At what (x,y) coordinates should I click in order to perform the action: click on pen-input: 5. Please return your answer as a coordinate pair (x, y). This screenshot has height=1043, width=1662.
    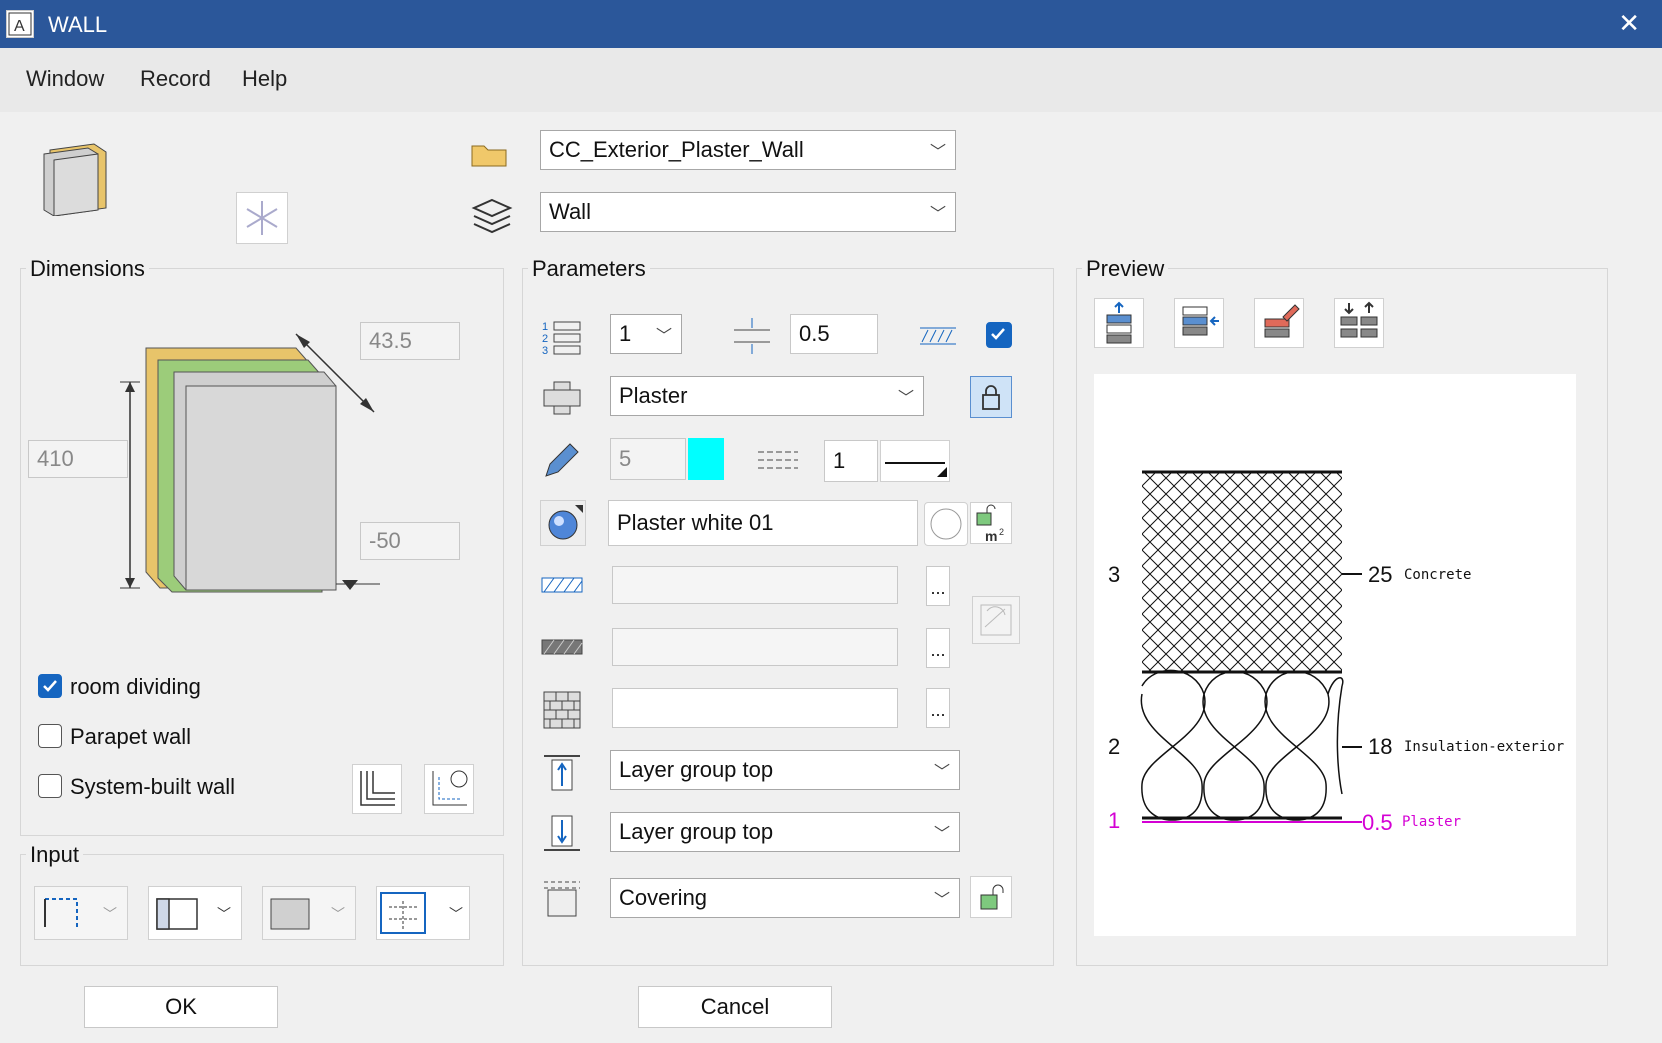
    Looking at the image, I should click on (648, 459).